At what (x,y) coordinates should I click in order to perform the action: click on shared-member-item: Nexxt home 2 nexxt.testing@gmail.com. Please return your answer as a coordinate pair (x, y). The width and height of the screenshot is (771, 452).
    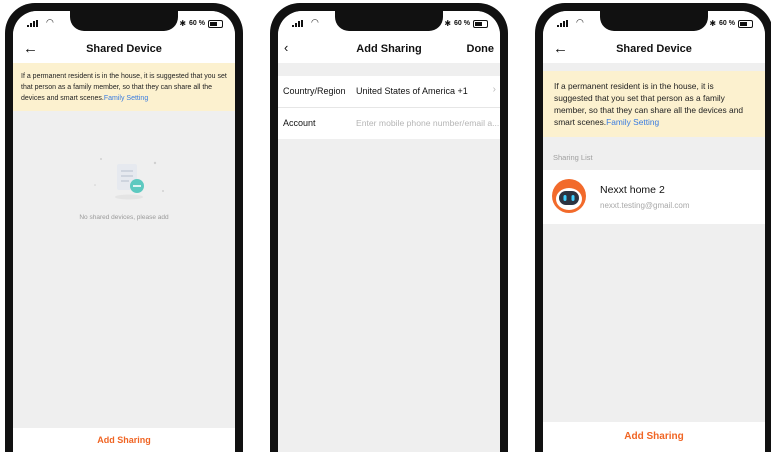
    Looking at the image, I should click on (654, 197).